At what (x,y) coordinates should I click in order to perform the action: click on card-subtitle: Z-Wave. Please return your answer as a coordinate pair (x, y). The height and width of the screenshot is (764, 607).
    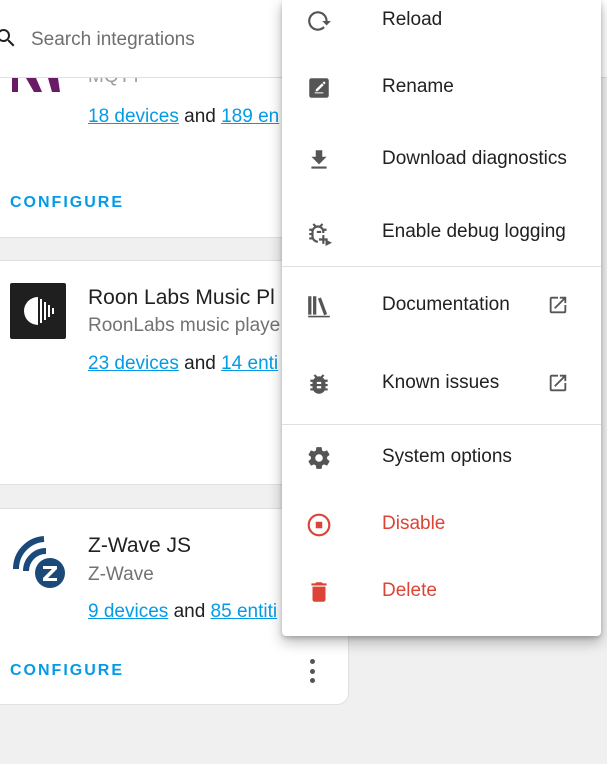
    Looking at the image, I should click on (121, 574).